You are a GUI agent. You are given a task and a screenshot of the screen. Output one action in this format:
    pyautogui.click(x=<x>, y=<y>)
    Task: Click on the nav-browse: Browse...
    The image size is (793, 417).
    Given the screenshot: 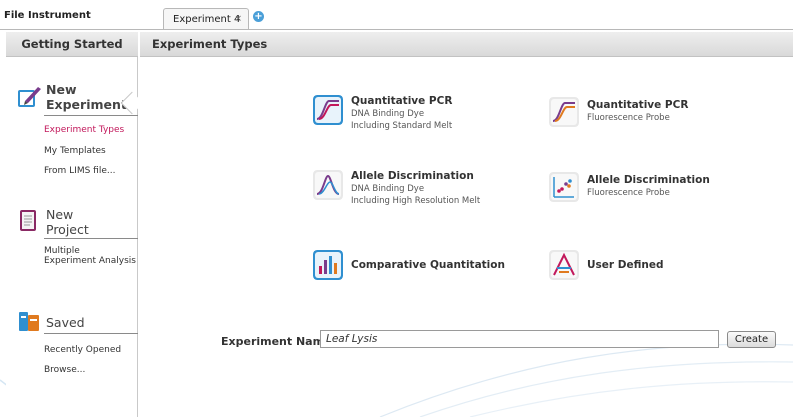 What is the action you would take?
    pyautogui.click(x=64, y=370)
    